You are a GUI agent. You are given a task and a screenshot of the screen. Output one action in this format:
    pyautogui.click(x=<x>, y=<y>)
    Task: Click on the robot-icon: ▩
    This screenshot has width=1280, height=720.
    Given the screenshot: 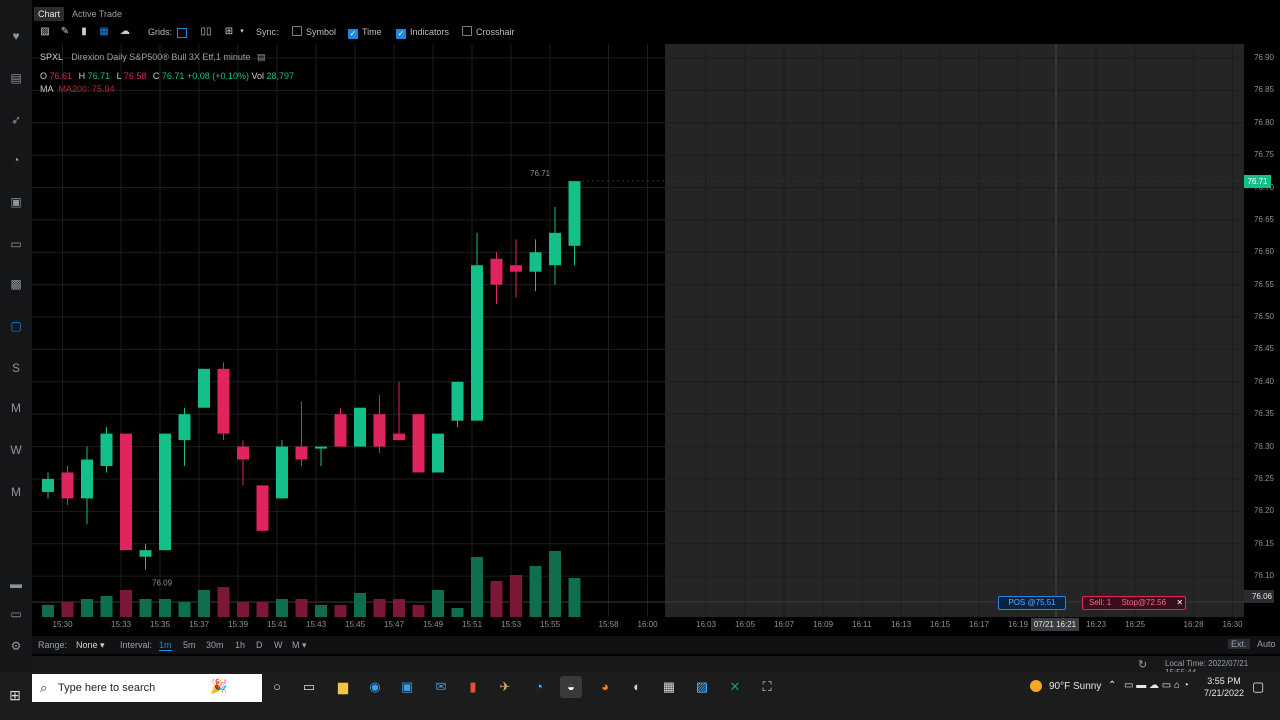 What is the action you would take?
    pyautogui.click(x=16, y=284)
    